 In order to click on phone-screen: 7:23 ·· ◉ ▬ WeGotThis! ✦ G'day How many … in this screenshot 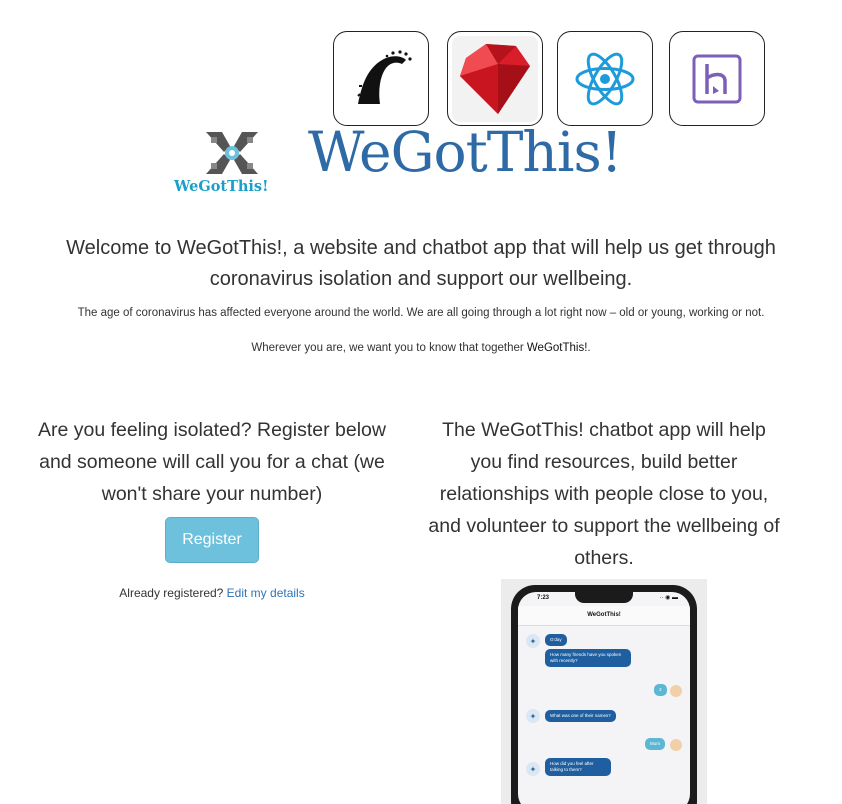, I will do `click(604, 698)`.